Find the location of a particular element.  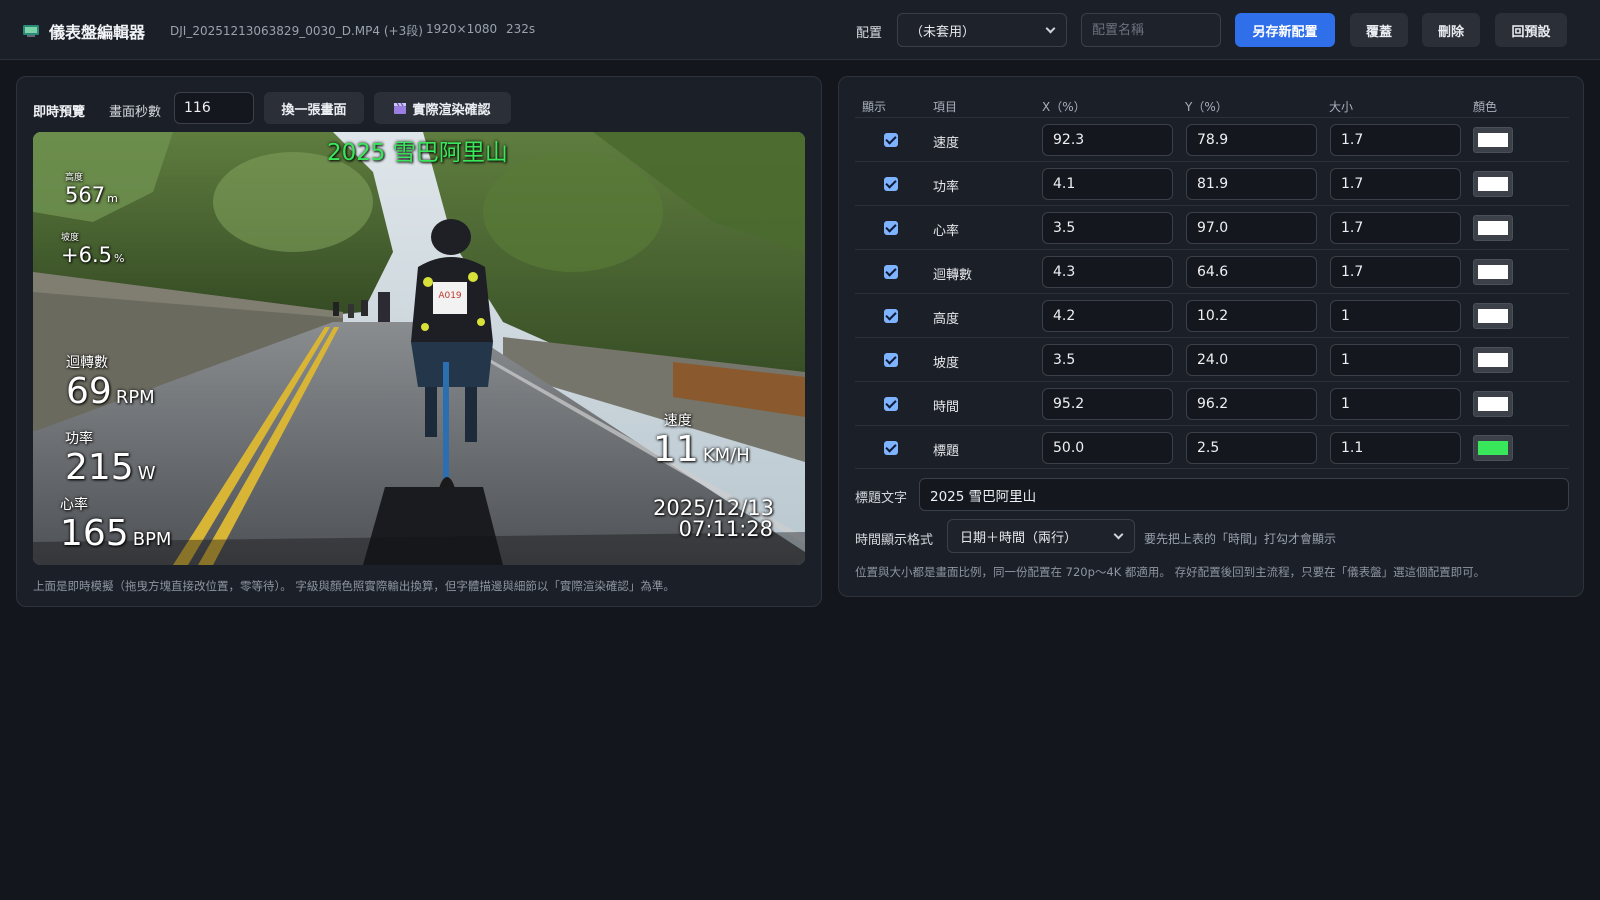

item-name: 功率 is located at coordinates (946, 187).